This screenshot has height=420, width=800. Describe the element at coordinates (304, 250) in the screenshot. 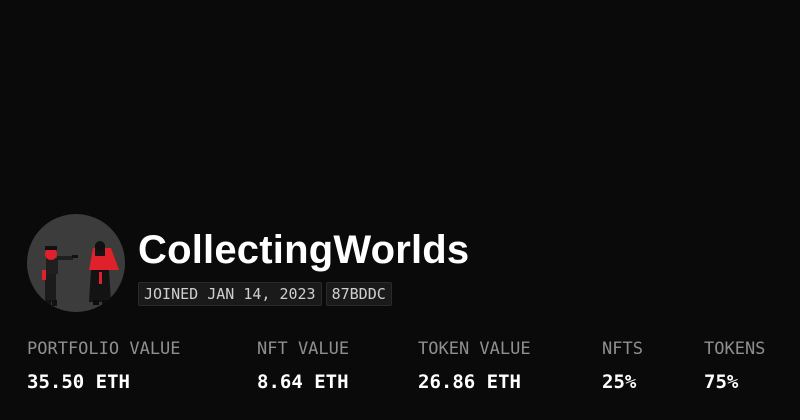

I see `username: CollectingWorlds` at that location.